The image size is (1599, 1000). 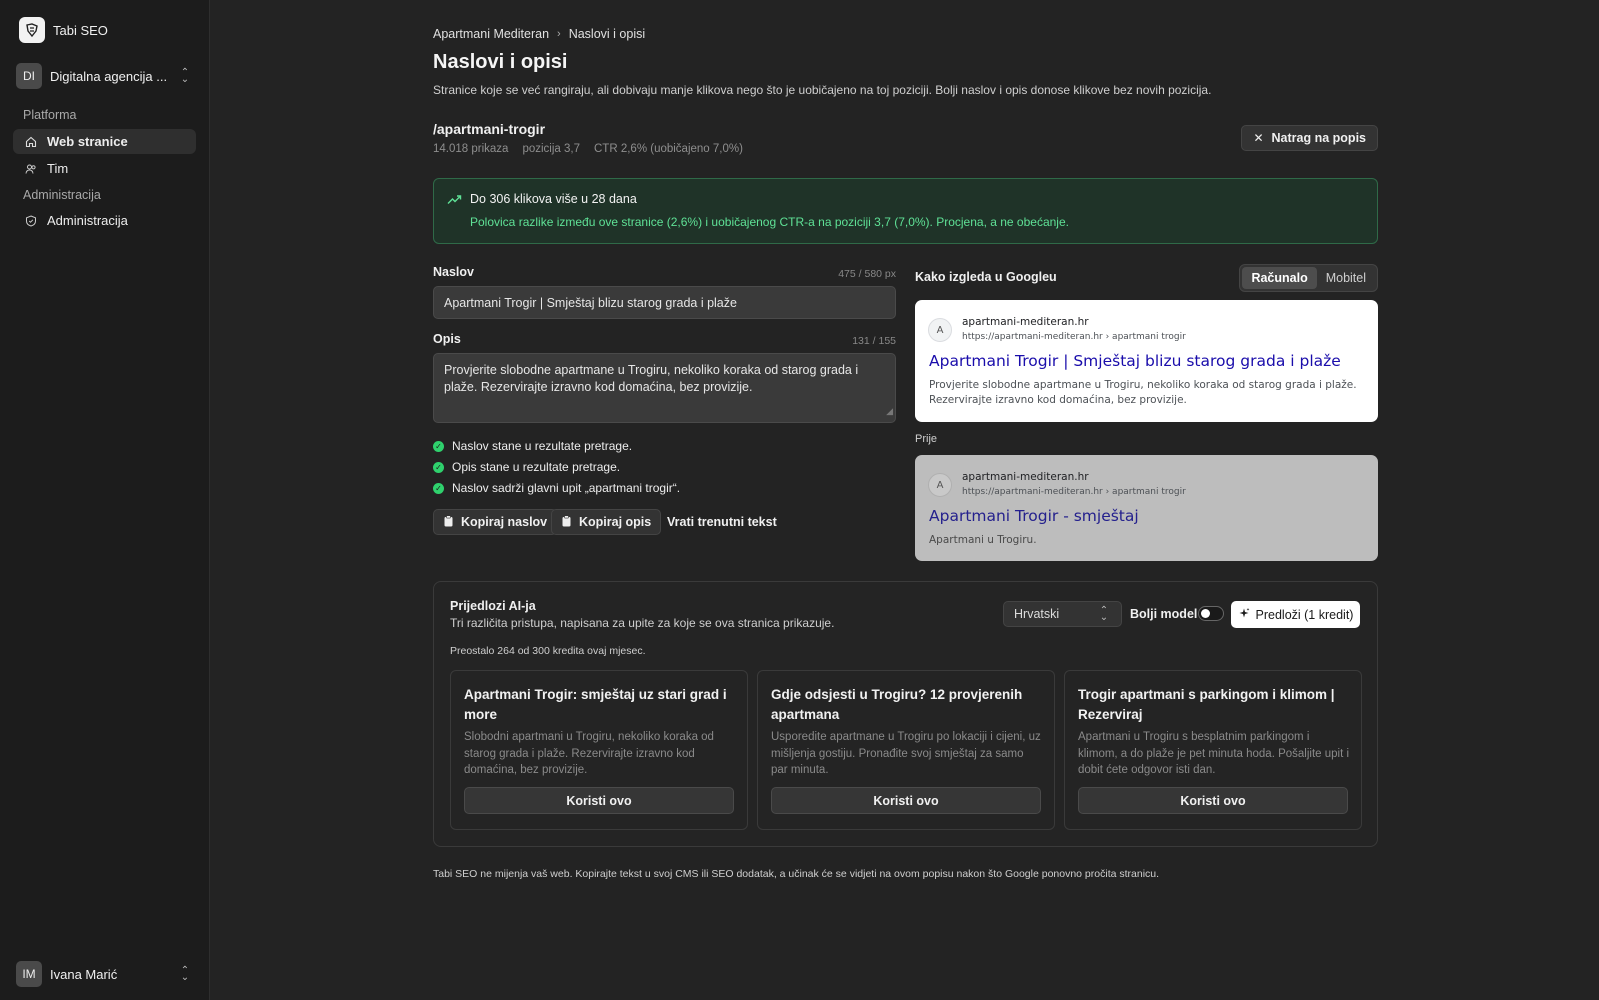 I want to click on language-select: Hrvatski ⌃ ⌄, so click(x=1062, y=614).